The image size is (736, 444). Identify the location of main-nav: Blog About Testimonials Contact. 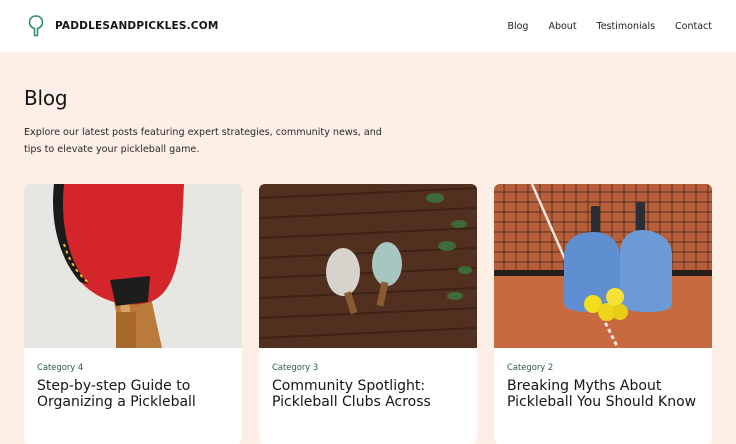
(609, 26).